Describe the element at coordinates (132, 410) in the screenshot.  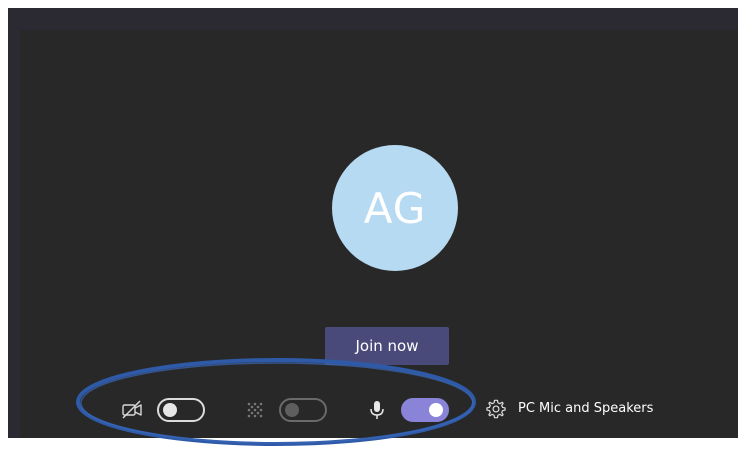
I see `camera-off-icon` at that location.